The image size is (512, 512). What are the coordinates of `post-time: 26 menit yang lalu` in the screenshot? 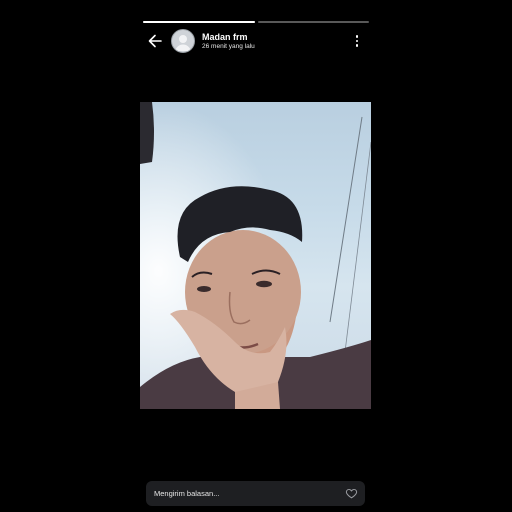 It's located at (228, 46).